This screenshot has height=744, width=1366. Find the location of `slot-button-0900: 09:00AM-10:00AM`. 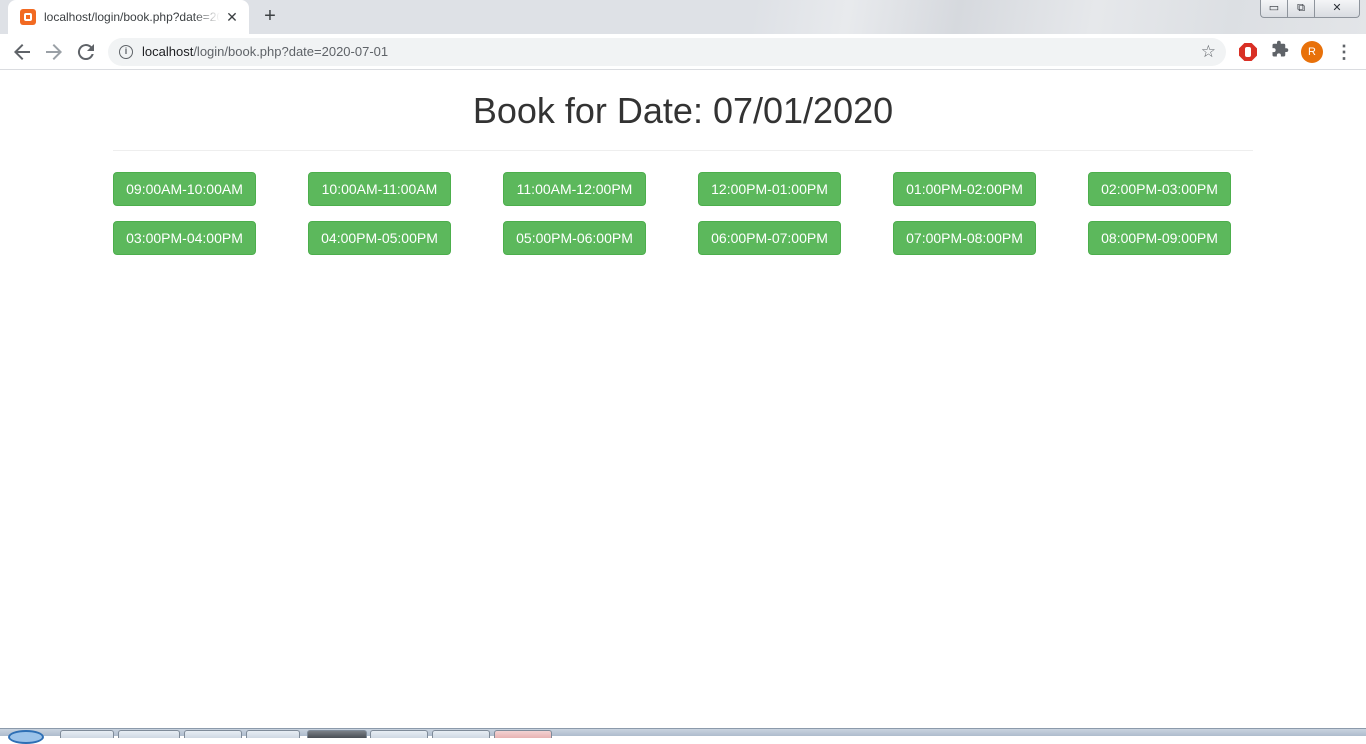

slot-button-0900: 09:00AM-10:00AM is located at coordinates (184, 189).